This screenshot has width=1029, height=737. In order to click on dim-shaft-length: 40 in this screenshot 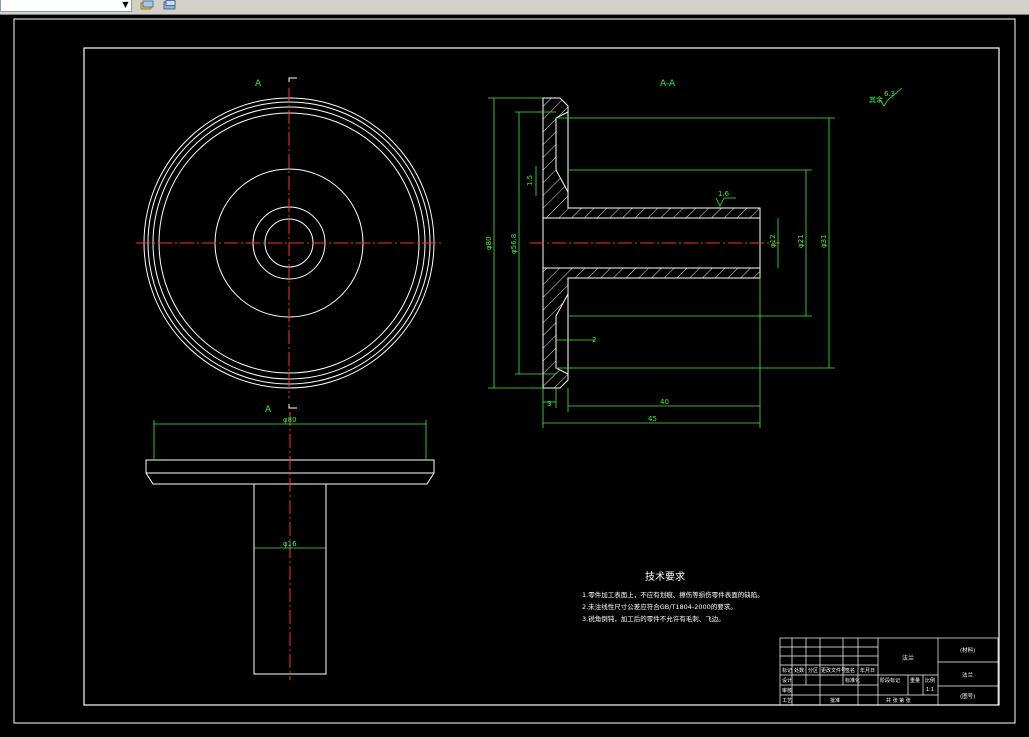, I will do `click(664, 402)`.